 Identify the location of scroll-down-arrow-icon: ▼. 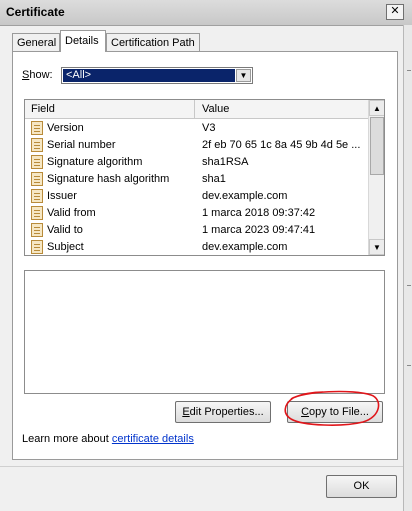
(376, 247).